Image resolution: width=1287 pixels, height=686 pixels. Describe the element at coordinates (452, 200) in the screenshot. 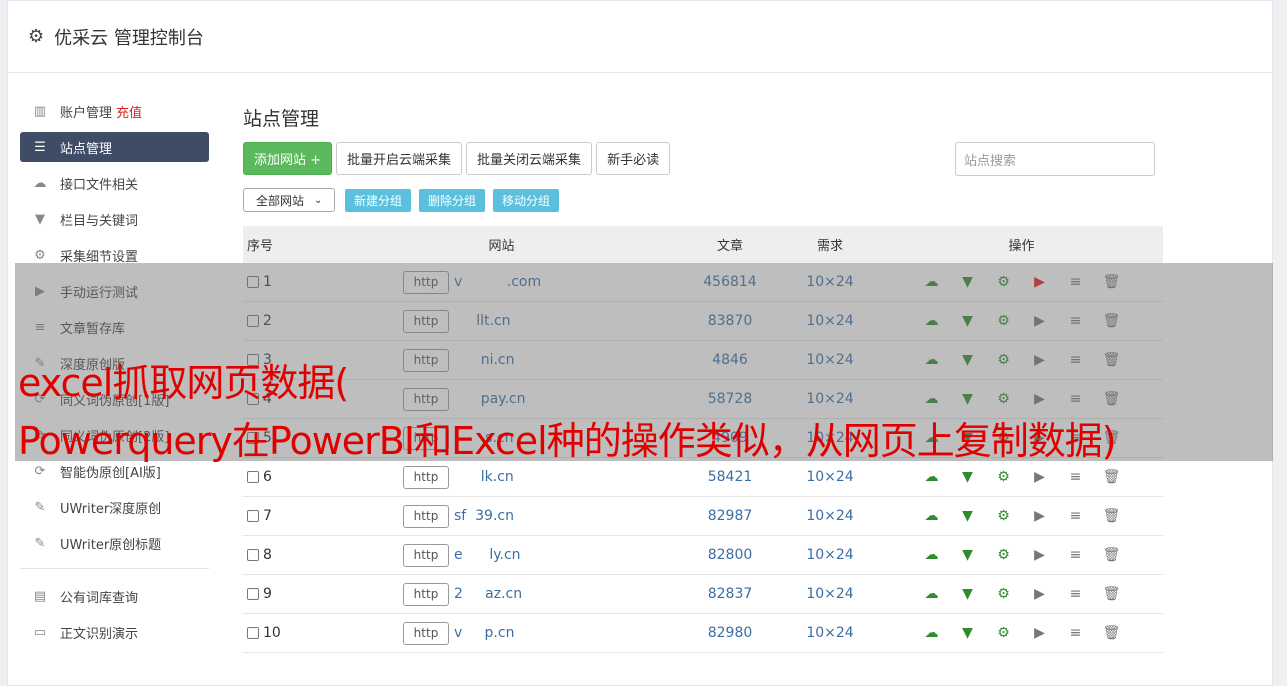

I see `delete-group-button: 删除分组` at that location.